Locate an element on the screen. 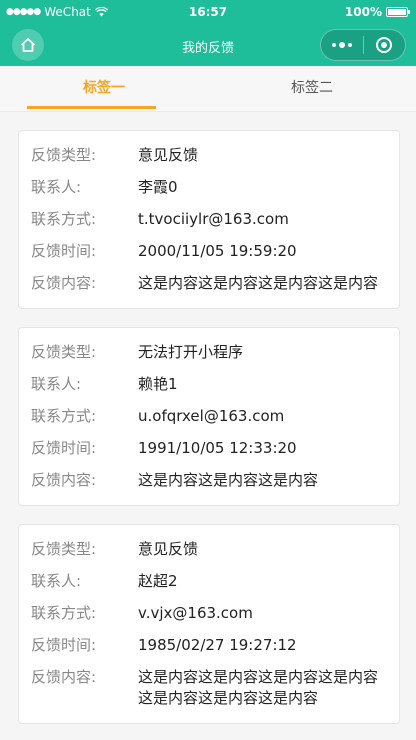 This screenshot has height=740, width=416. content-value: 这是内容这是内容这是内容这是内容这是内容这是内容这是内容 is located at coordinates (258, 687).